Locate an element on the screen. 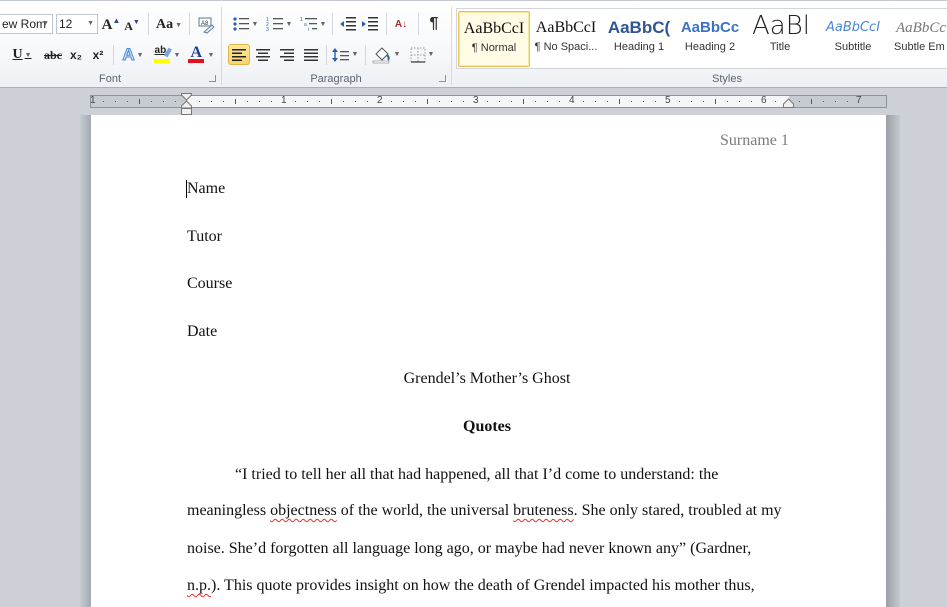  style-name: Title is located at coordinates (780, 47).